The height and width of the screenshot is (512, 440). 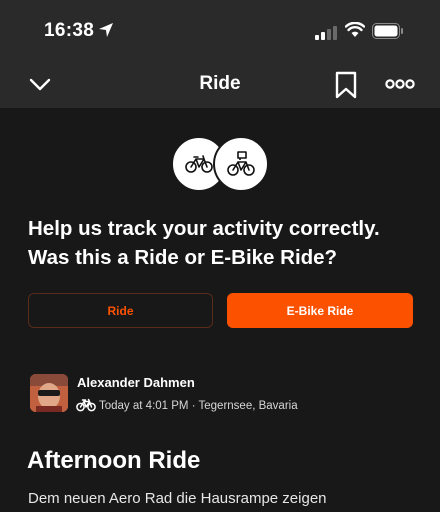 I want to click on page-title: Ride, so click(x=220, y=83).